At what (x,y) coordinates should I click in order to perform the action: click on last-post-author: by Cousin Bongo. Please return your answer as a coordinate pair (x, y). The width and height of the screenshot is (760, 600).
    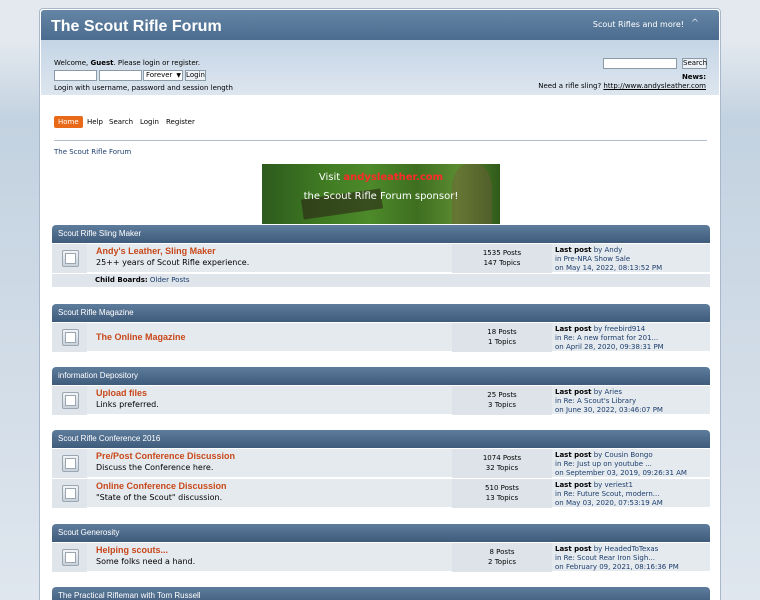
    Looking at the image, I should click on (623, 455).